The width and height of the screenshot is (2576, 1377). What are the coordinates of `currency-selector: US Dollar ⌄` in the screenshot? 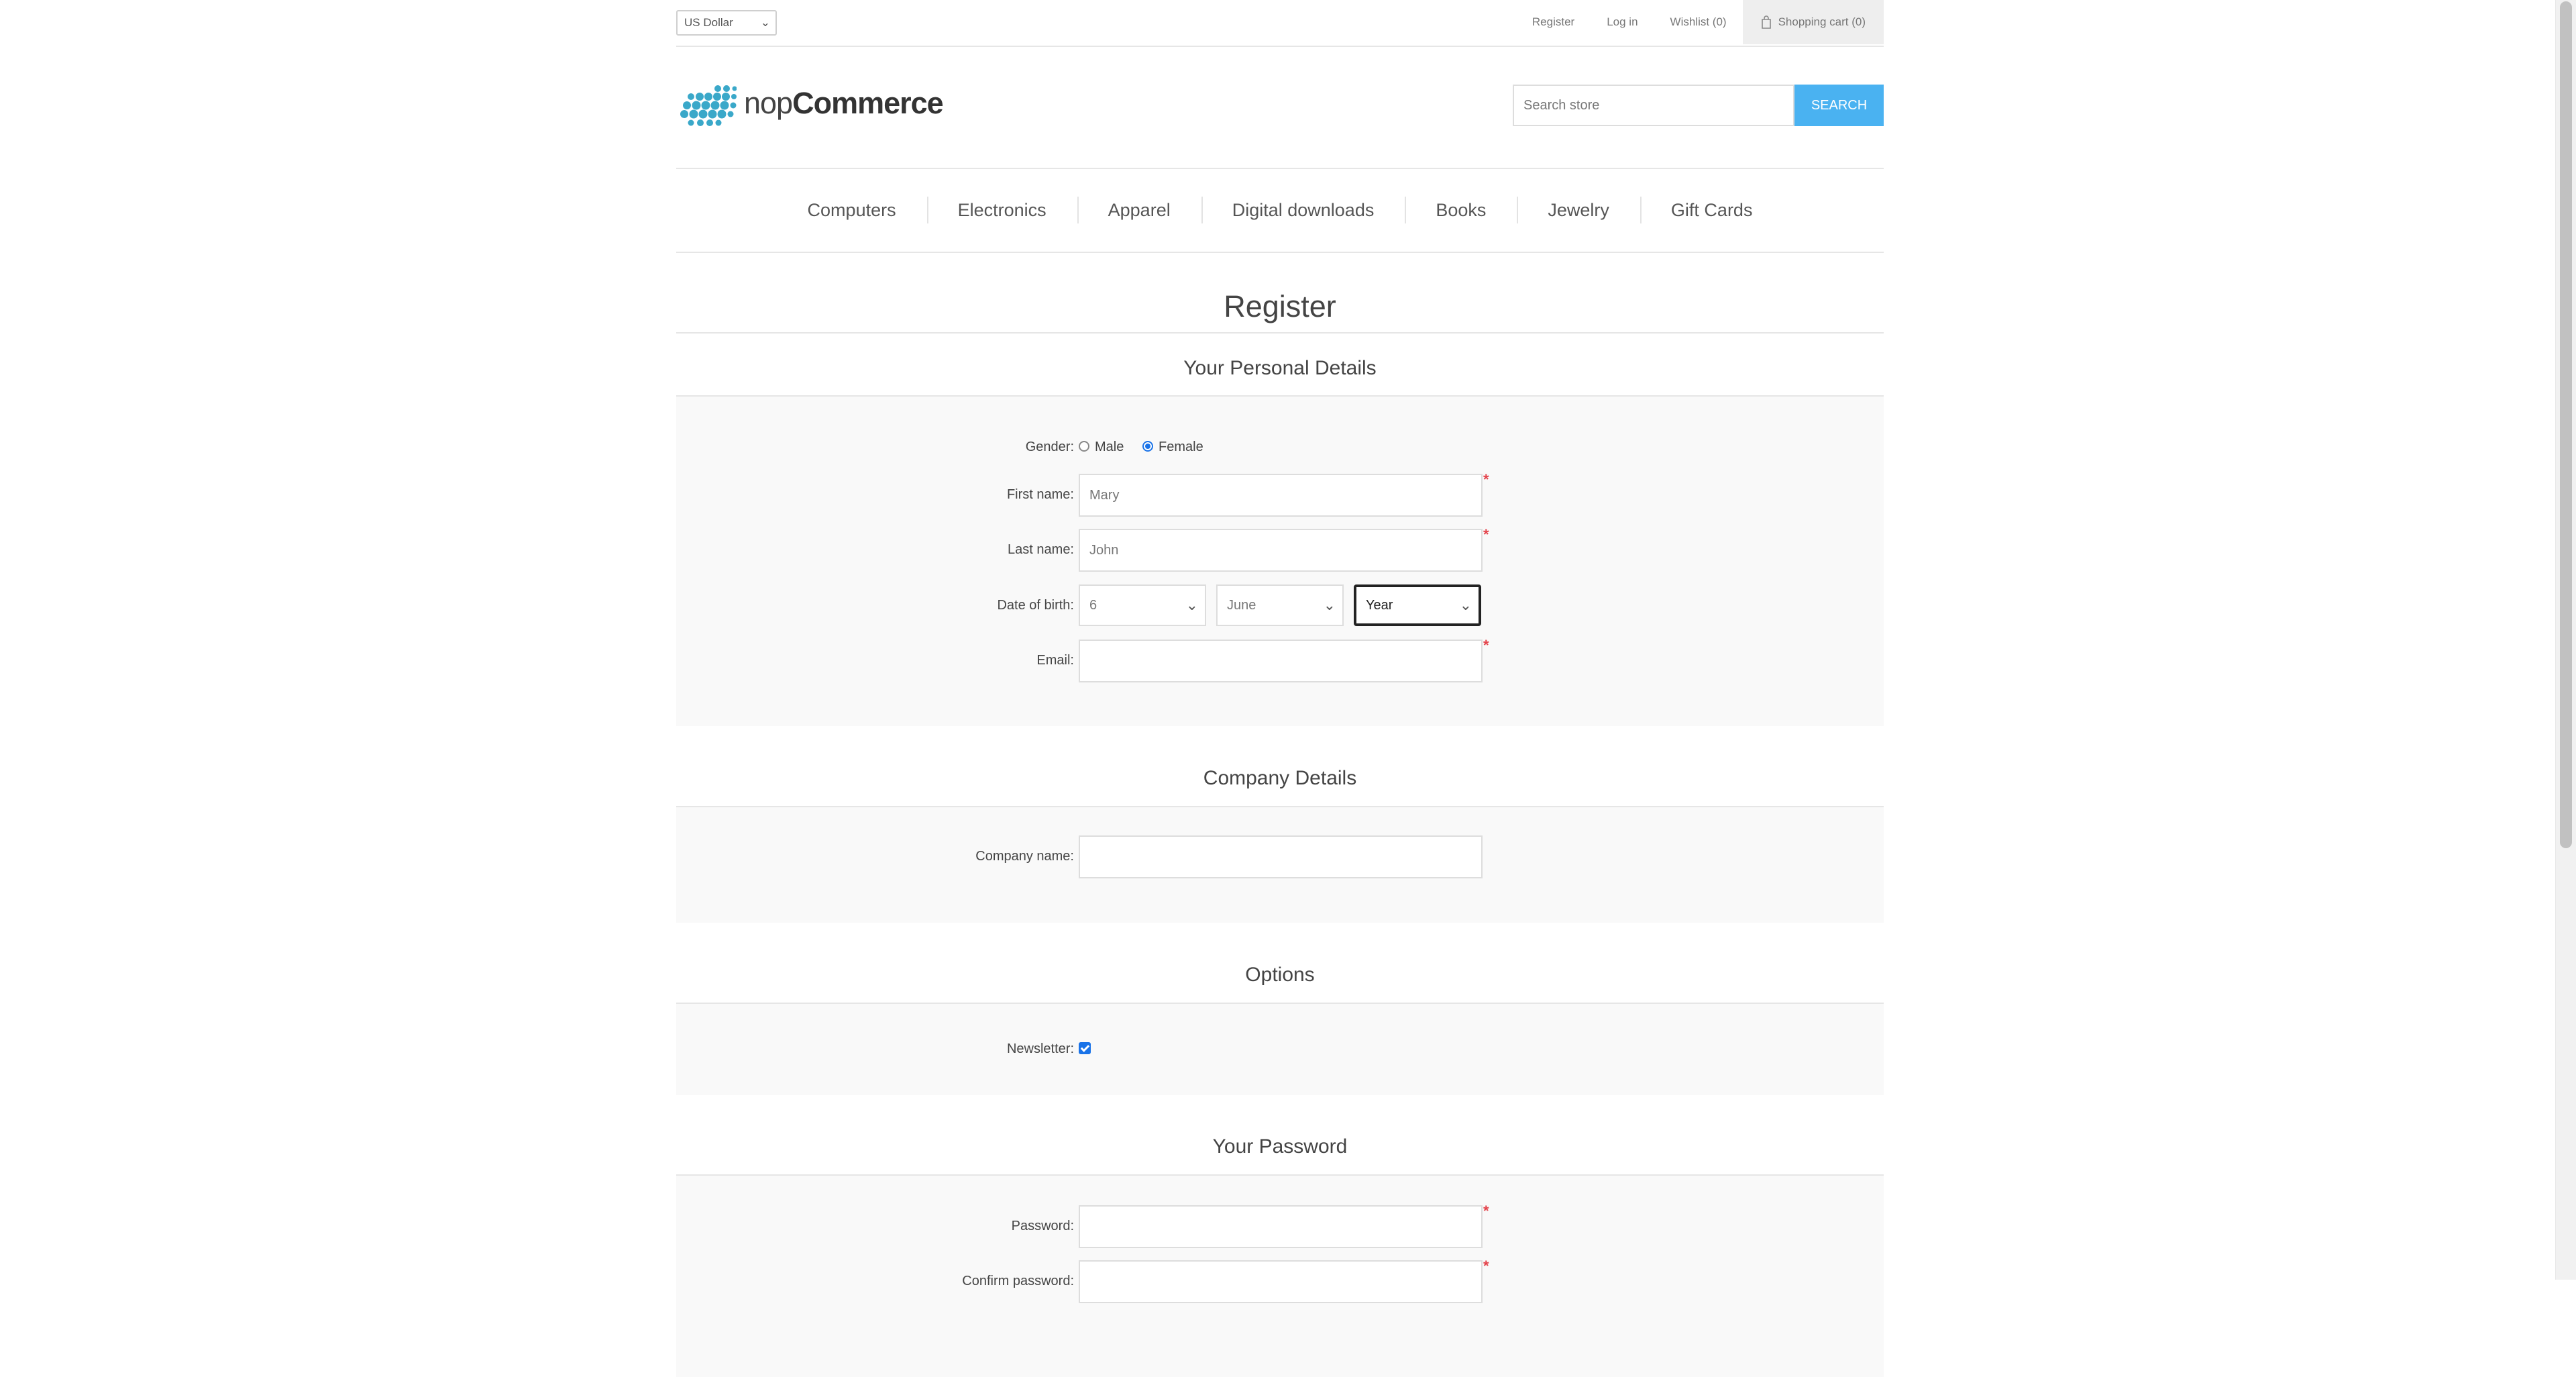 It's located at (726, 23).